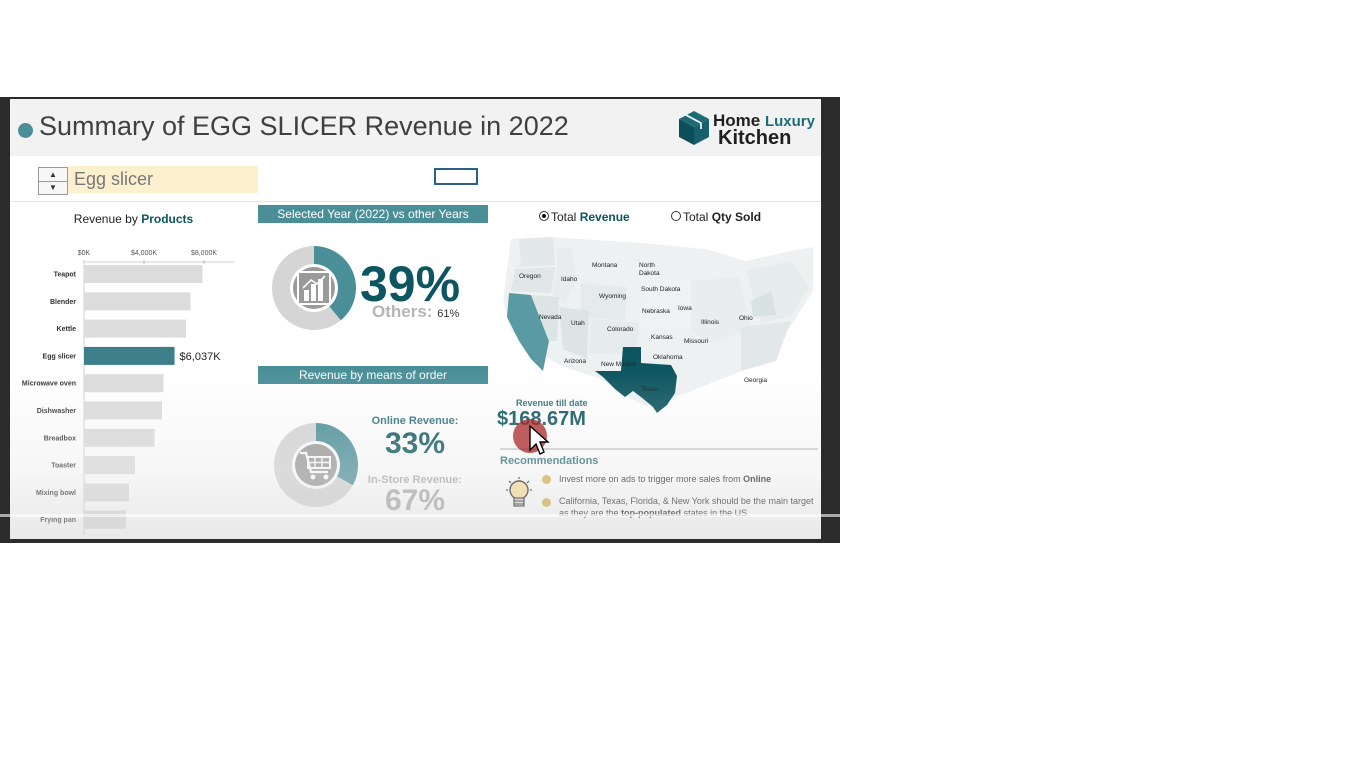  I want to click on state-label: Georgia, so click(756, 380).